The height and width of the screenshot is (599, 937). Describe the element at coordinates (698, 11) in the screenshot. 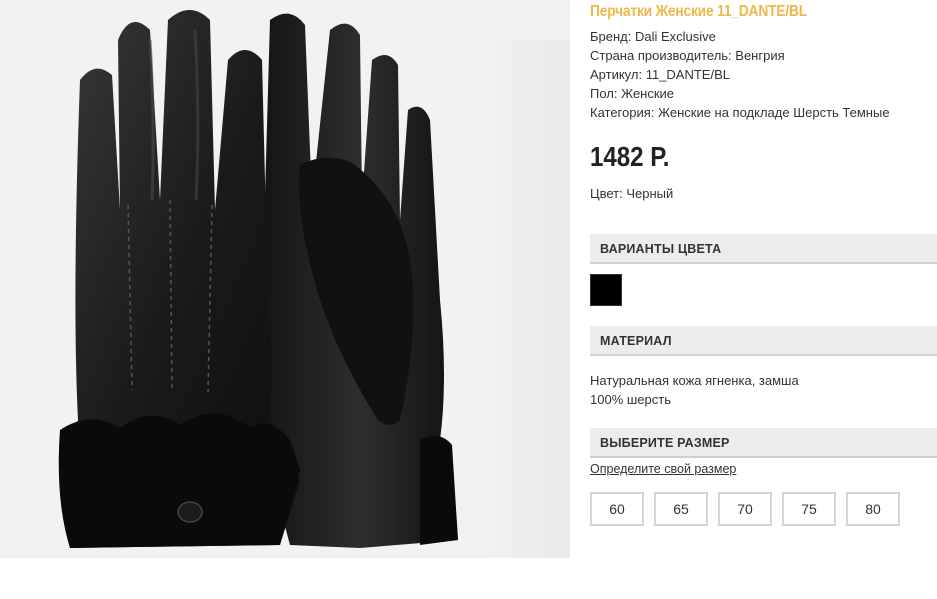

I see `product-title: Перчатки Женские 11_DANTE/BL` at that location.